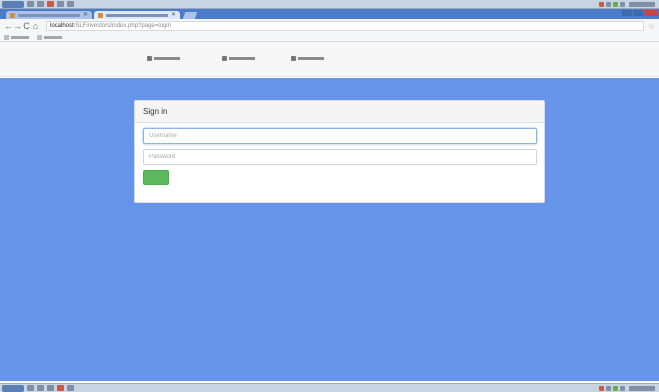 The image size is (659, 392). I want to click on browser-tab: ✕, so click(49, 15).